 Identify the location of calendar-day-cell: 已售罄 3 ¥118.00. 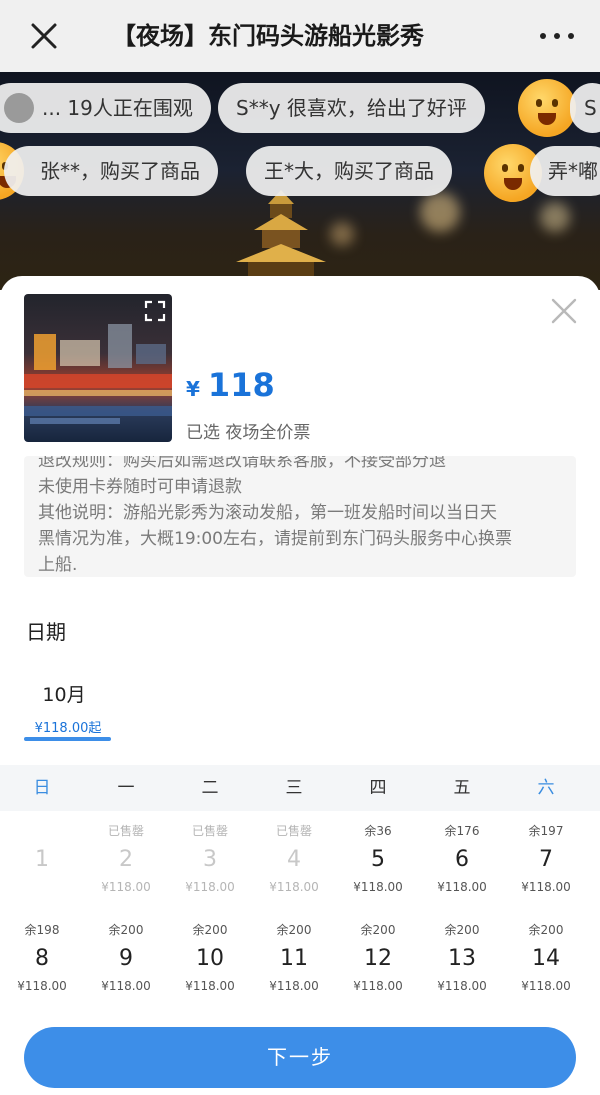
(210, 871).